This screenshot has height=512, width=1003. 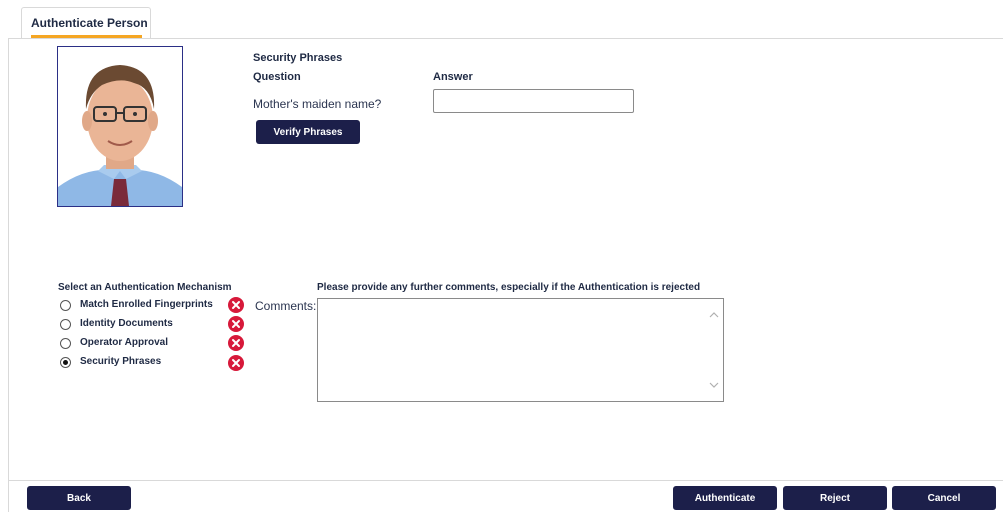 What do you see at coordinates (89, 23) in the screenshot?
I see `tab-label: Authenticate Person` at bounding box center [89, 23].